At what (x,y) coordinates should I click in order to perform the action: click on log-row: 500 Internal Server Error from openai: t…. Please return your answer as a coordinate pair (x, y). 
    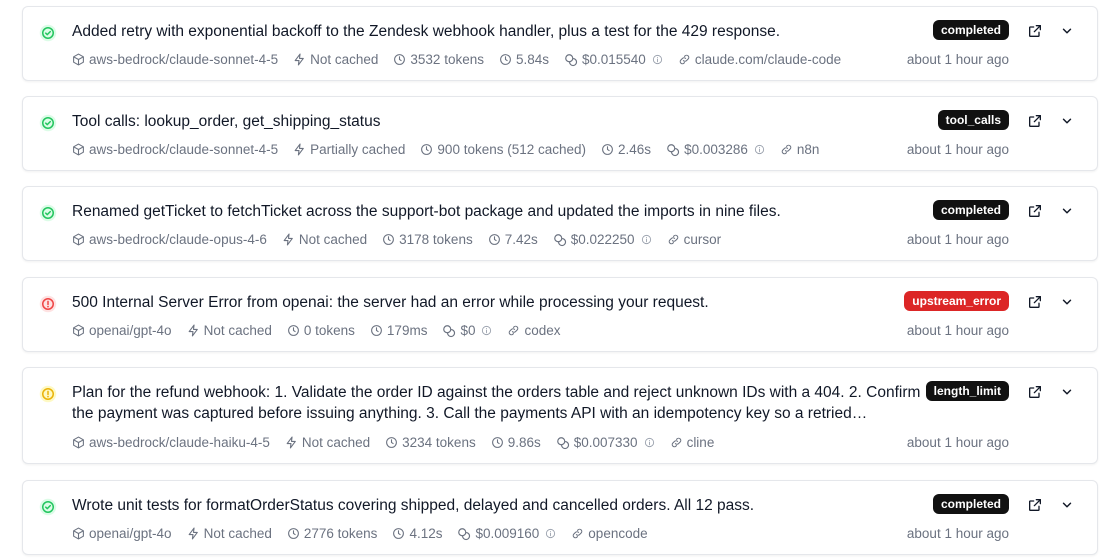
    Looking at the image, I should click on (560, 314).